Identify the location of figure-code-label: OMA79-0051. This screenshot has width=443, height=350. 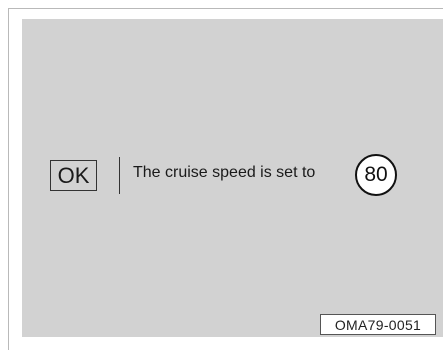
(378, 324).